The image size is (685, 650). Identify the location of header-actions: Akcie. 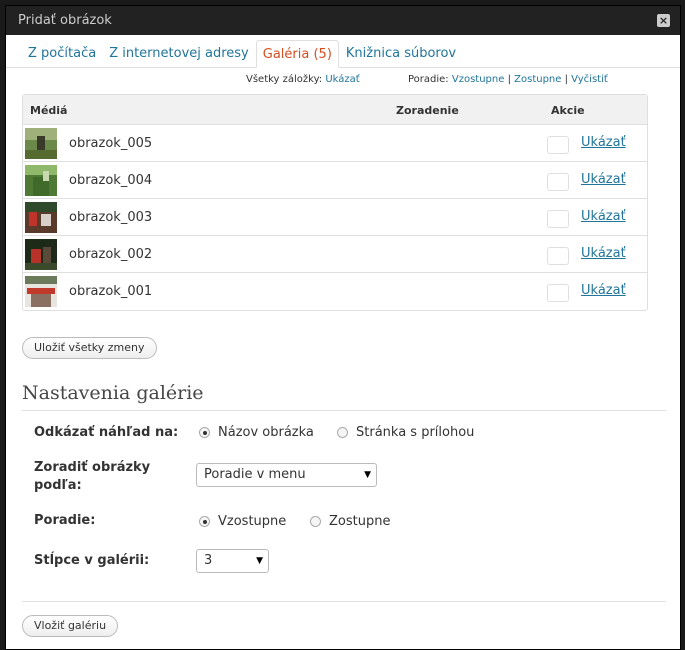
(568, 110).